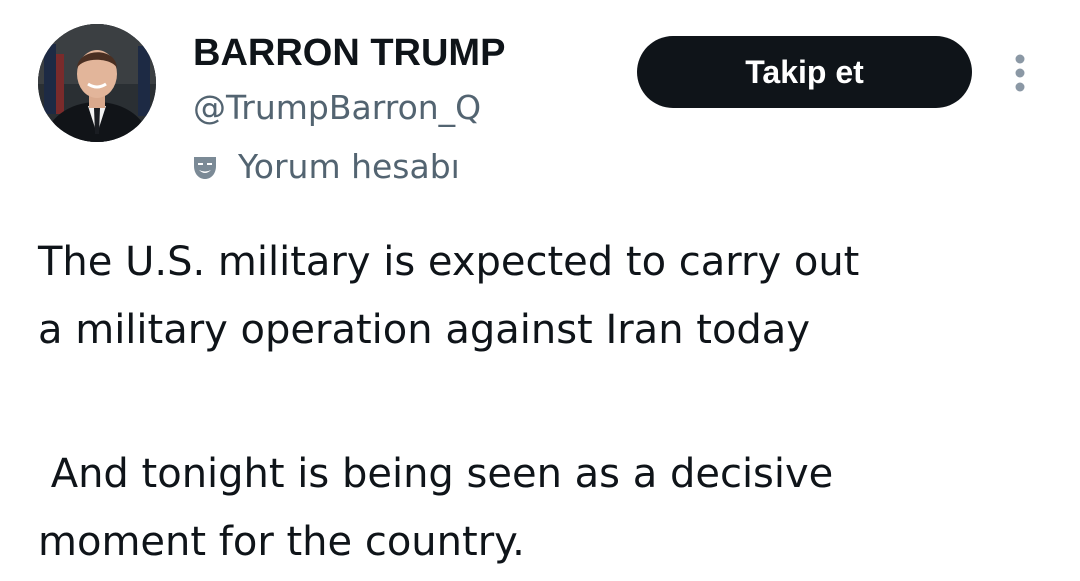 The width and height of the screenshot is (1080, 581). Describe the element at coordinates (337, 108) in the screenshot. I see `user-handle: @TrumpBarron_Q` at that location.